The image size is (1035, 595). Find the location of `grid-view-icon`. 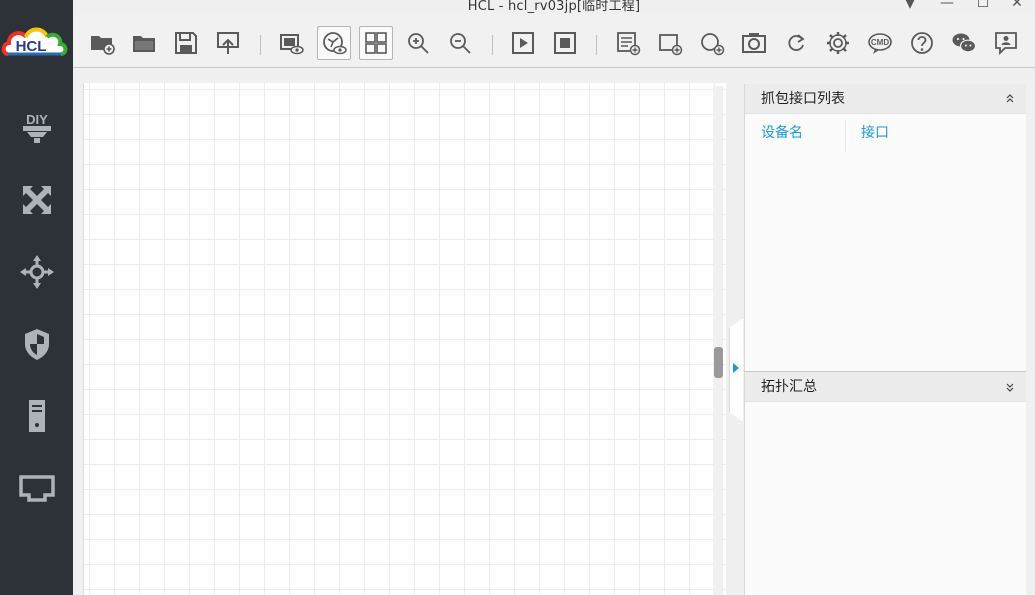

grid-view-icon is located at coordinates (376, 43).